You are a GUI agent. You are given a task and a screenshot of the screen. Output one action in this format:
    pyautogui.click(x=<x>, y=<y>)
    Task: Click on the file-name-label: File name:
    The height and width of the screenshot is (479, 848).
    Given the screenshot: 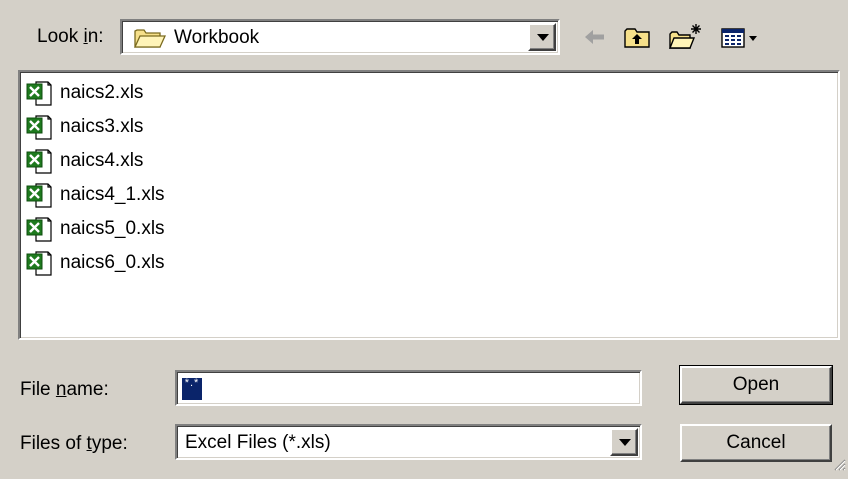 What is the action you would take?
    pyautogui.click(x=64, y=389)
    